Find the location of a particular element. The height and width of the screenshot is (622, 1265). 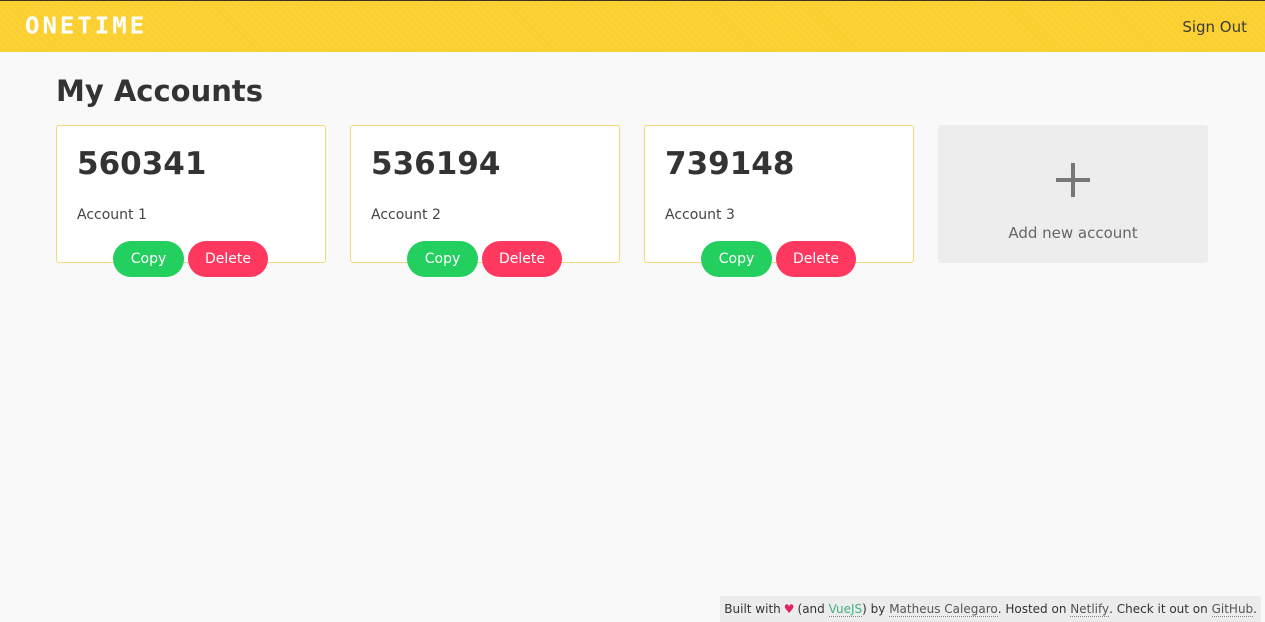

heart-icon: ♥ is located at coordinates (789, 609).